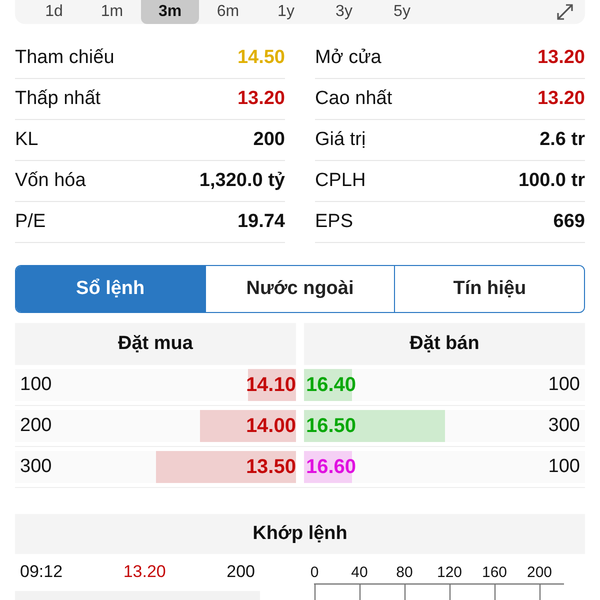  Describe the element at coordinates (359, 572) in the screenshot. I see `axis-tick-label: 40` at that location.